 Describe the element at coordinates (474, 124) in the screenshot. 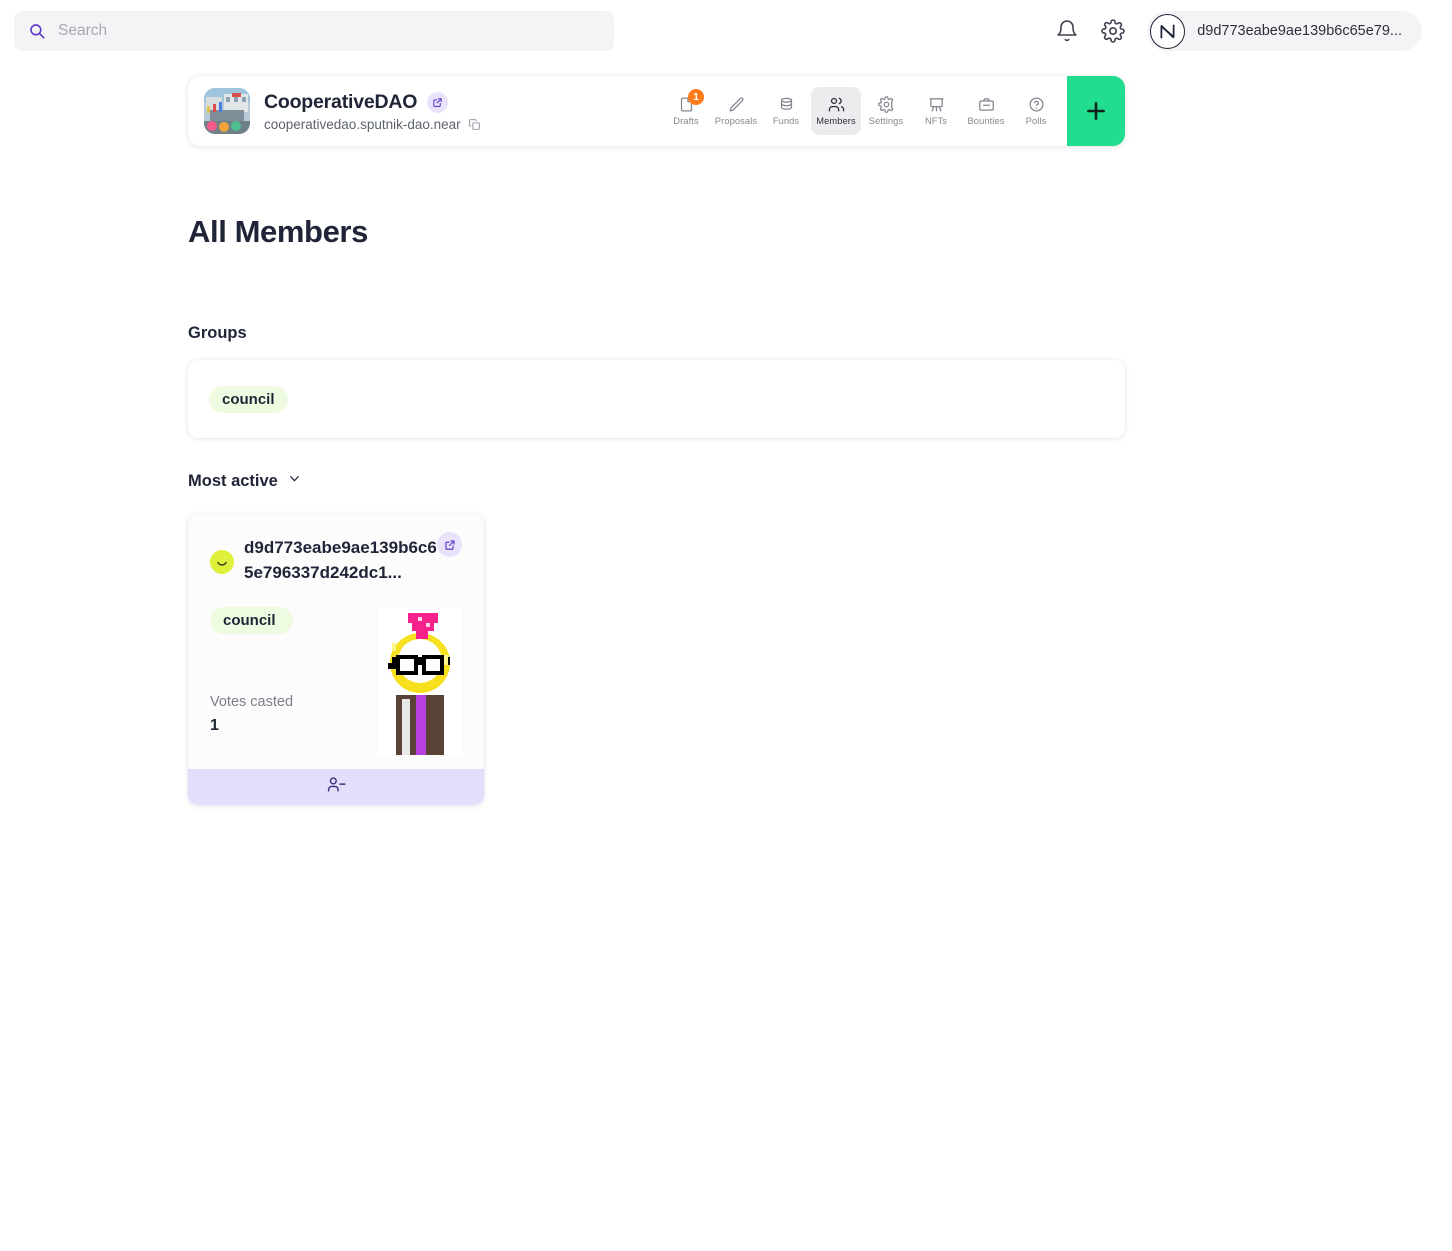

I see `copy-icon` at that location.